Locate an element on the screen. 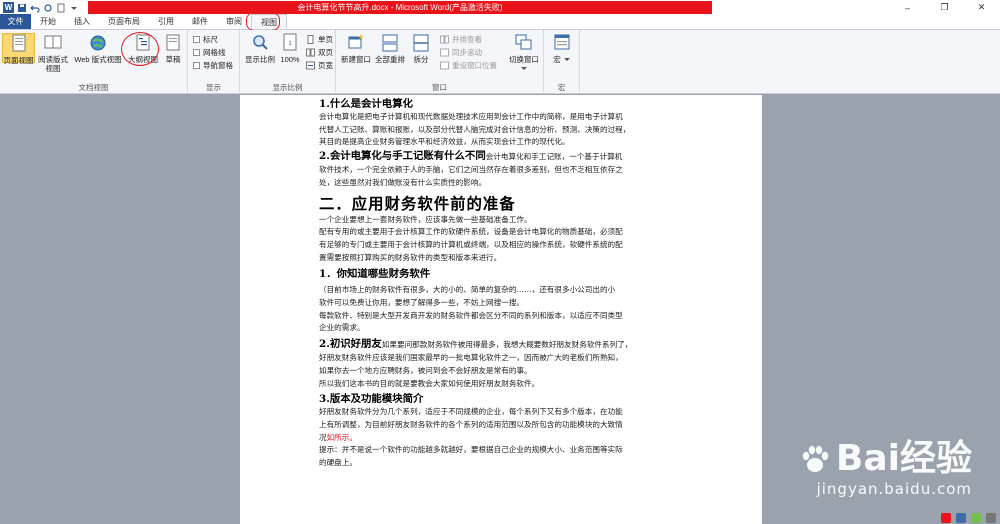  nav-pane-checkbox: 导航窗格 is located at coordinates (213, 65).